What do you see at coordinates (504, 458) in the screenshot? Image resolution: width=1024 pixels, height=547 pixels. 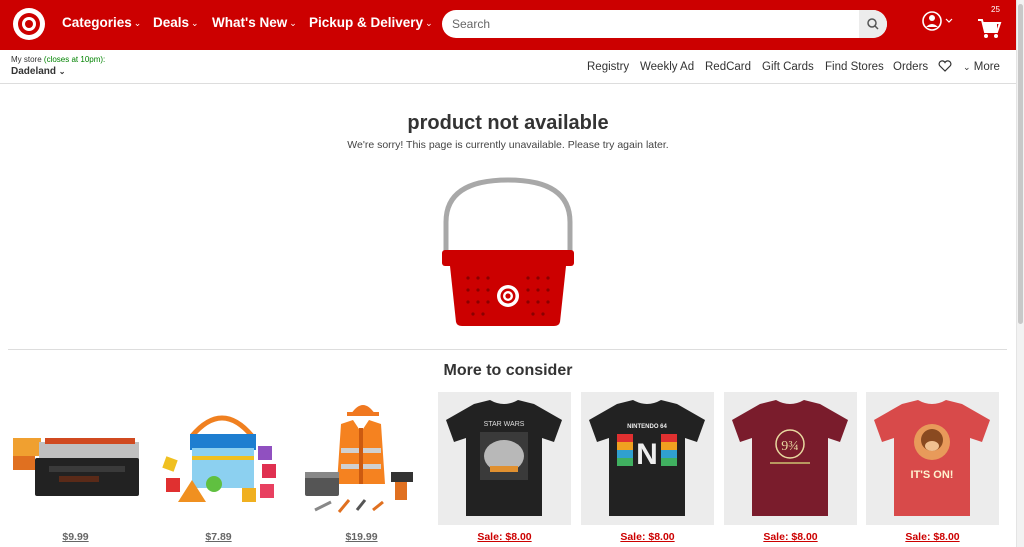 I see `star-wars-tshirt-icon: STAR WARS` at bounding box center [504, 458].